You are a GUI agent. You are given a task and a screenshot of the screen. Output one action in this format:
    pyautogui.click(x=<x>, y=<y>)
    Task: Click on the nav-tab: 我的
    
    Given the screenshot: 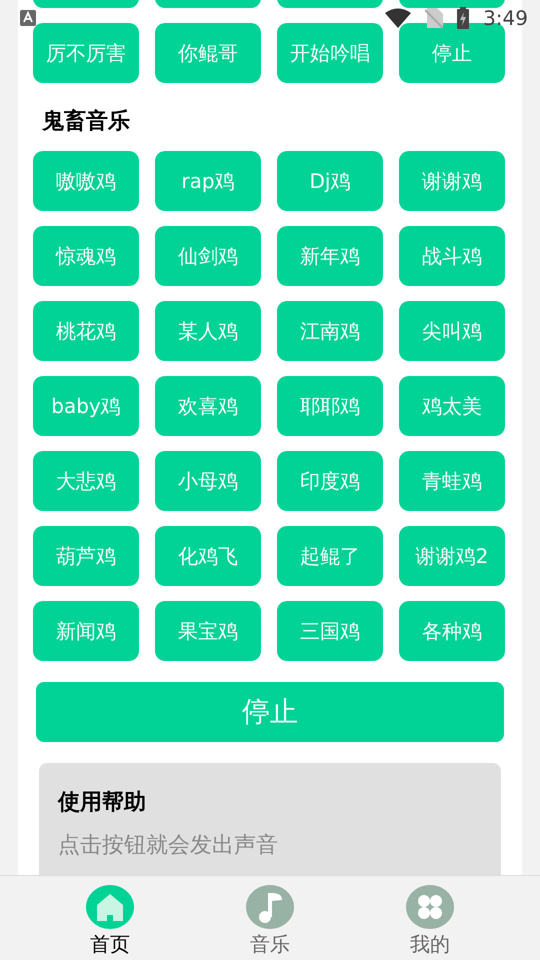 What is the action you would take?
    pyautogui.click(x=430, y=918)
    